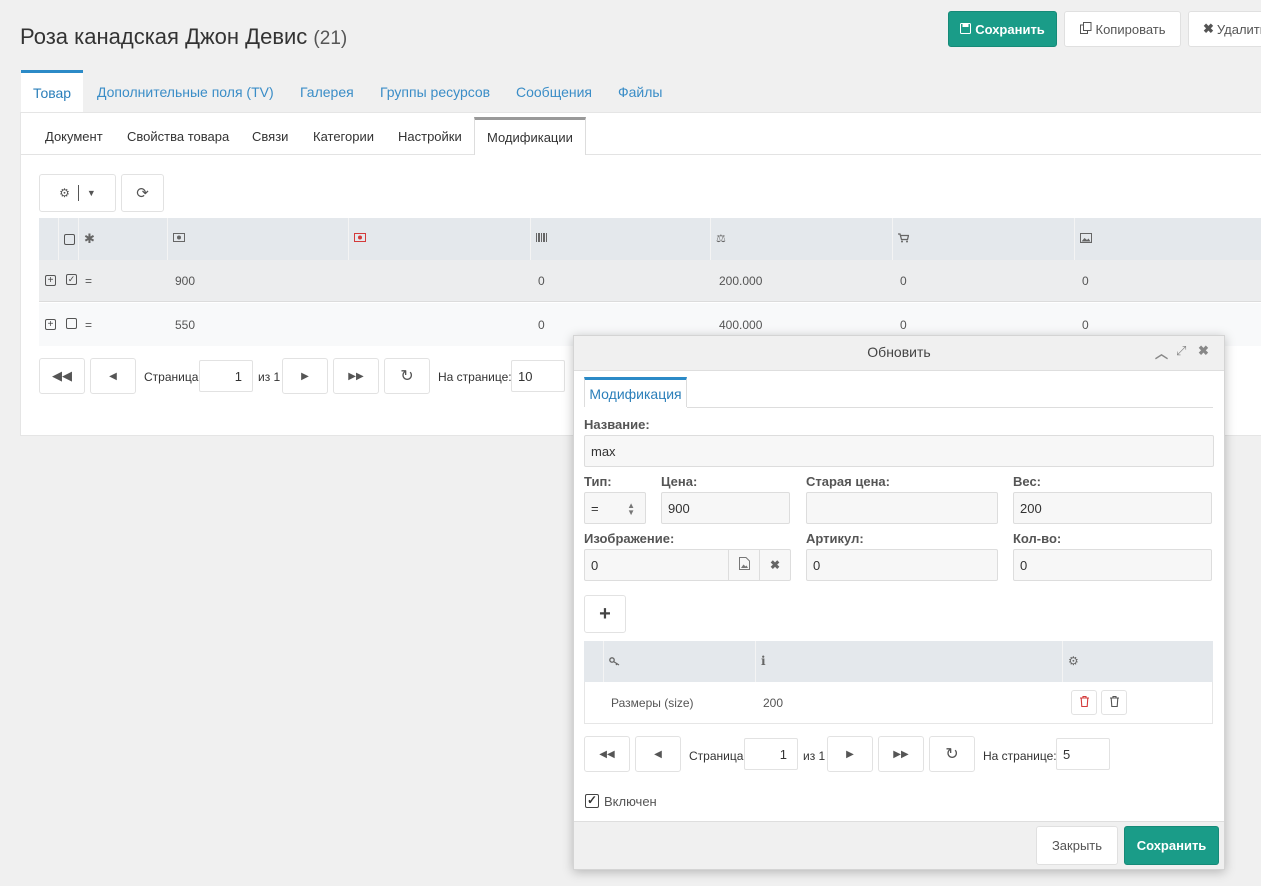 This screenshot has height=886, width=1261. I want to click on count-input: 0, so click(1112, 565).